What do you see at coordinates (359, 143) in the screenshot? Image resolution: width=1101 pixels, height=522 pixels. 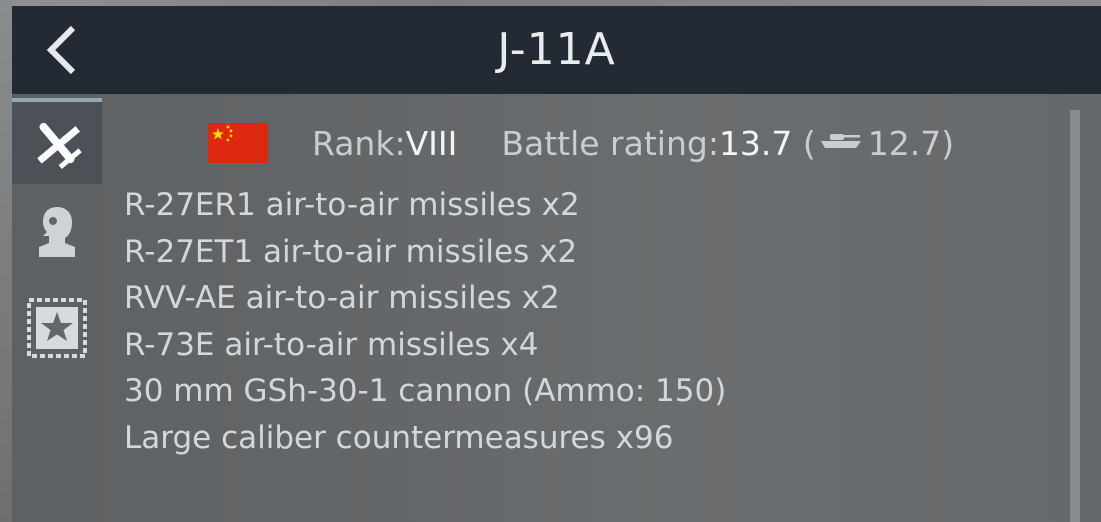 I see `rank-label: Rank:` at bounding box center [359, 143].